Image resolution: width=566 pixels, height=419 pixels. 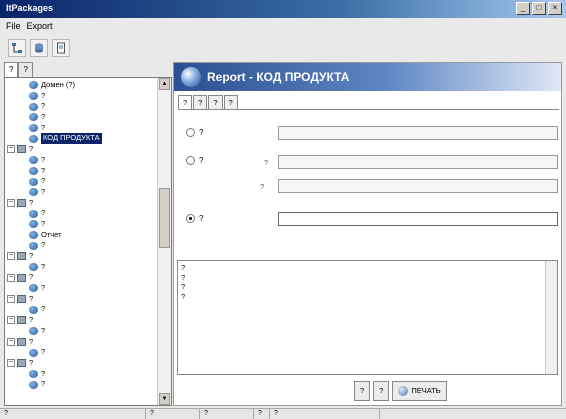 I want to click on tree-scrollbar: ▲ ▼, so click(x=164, y=241).